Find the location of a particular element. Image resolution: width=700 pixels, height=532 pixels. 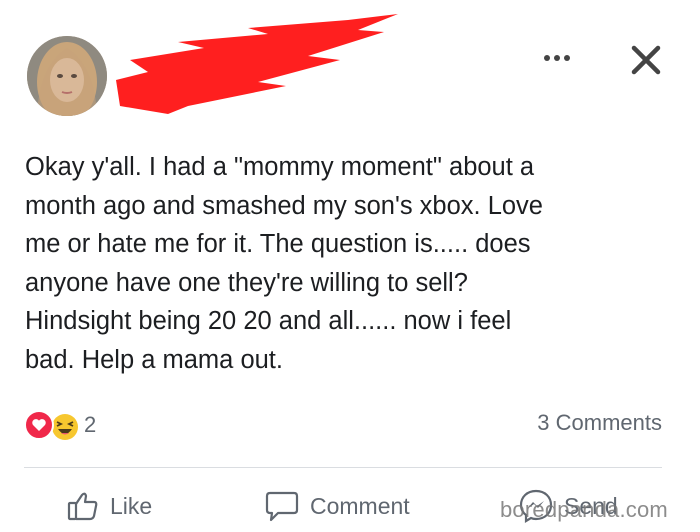

redacted-name is located at coordinates (258, 65).